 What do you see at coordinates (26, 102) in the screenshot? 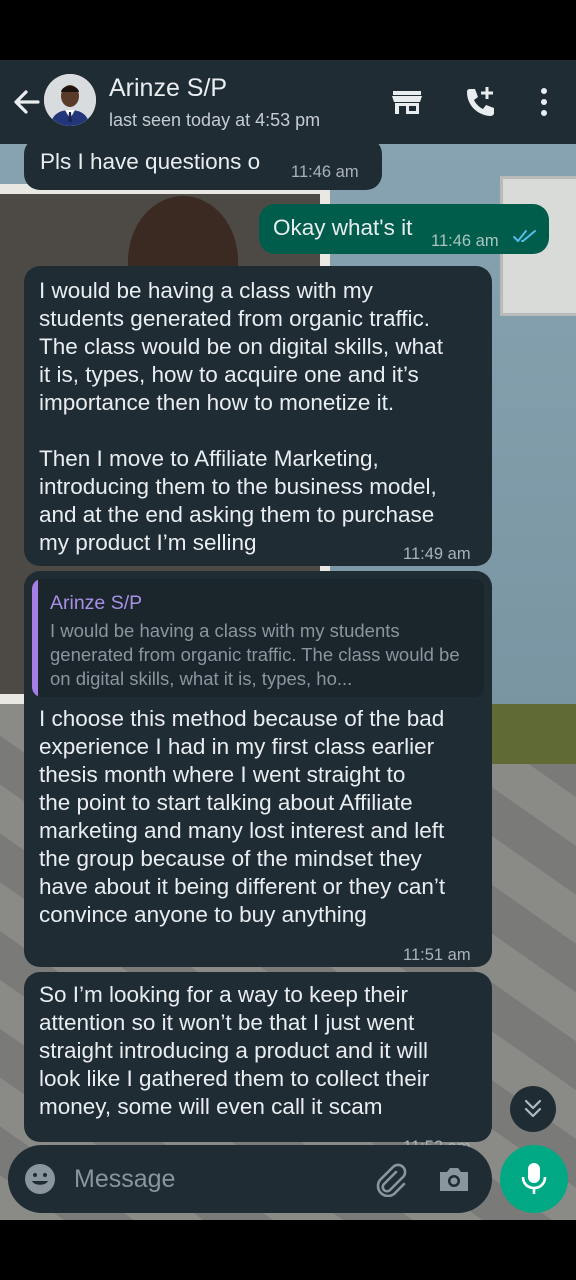
I see `back-arrow-icon` at bounding box center [26, 102].